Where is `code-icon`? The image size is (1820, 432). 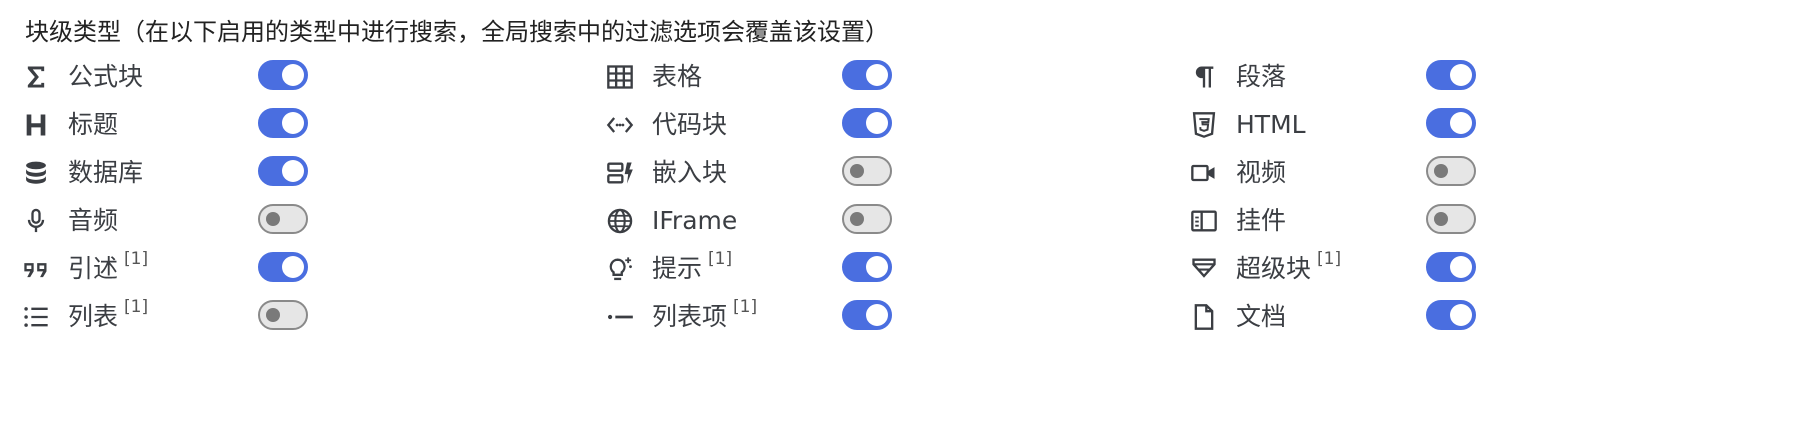
code-icon is located at coordinates (620, 125).